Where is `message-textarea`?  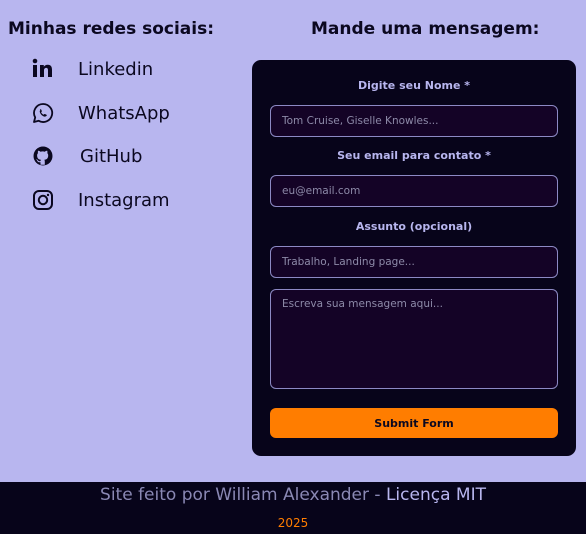
message-textarea is located at coordinates (414, 339).